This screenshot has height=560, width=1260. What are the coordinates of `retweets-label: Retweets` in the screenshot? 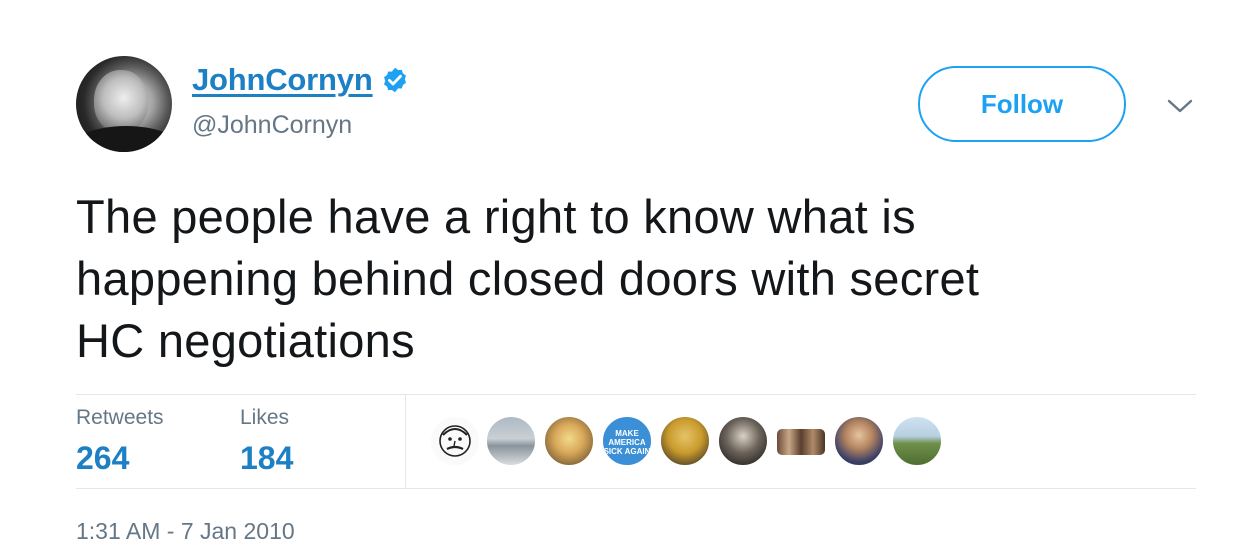 It's located at (120, 417).